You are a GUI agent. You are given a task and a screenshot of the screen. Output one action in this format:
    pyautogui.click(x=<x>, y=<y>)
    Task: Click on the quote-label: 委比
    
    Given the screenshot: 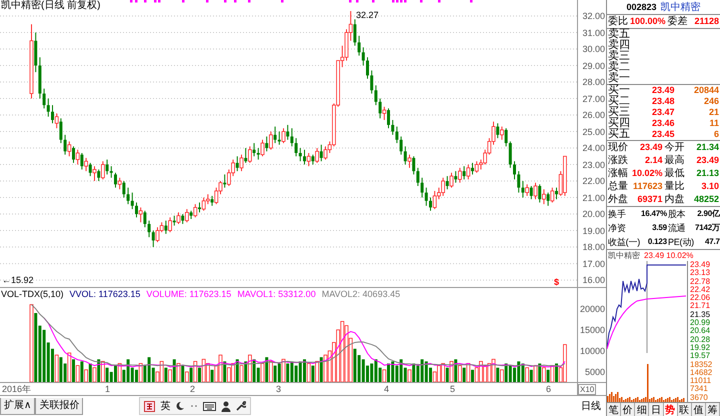 What is the action you would take?
    pyautogui.click(x=618, y=21)
    